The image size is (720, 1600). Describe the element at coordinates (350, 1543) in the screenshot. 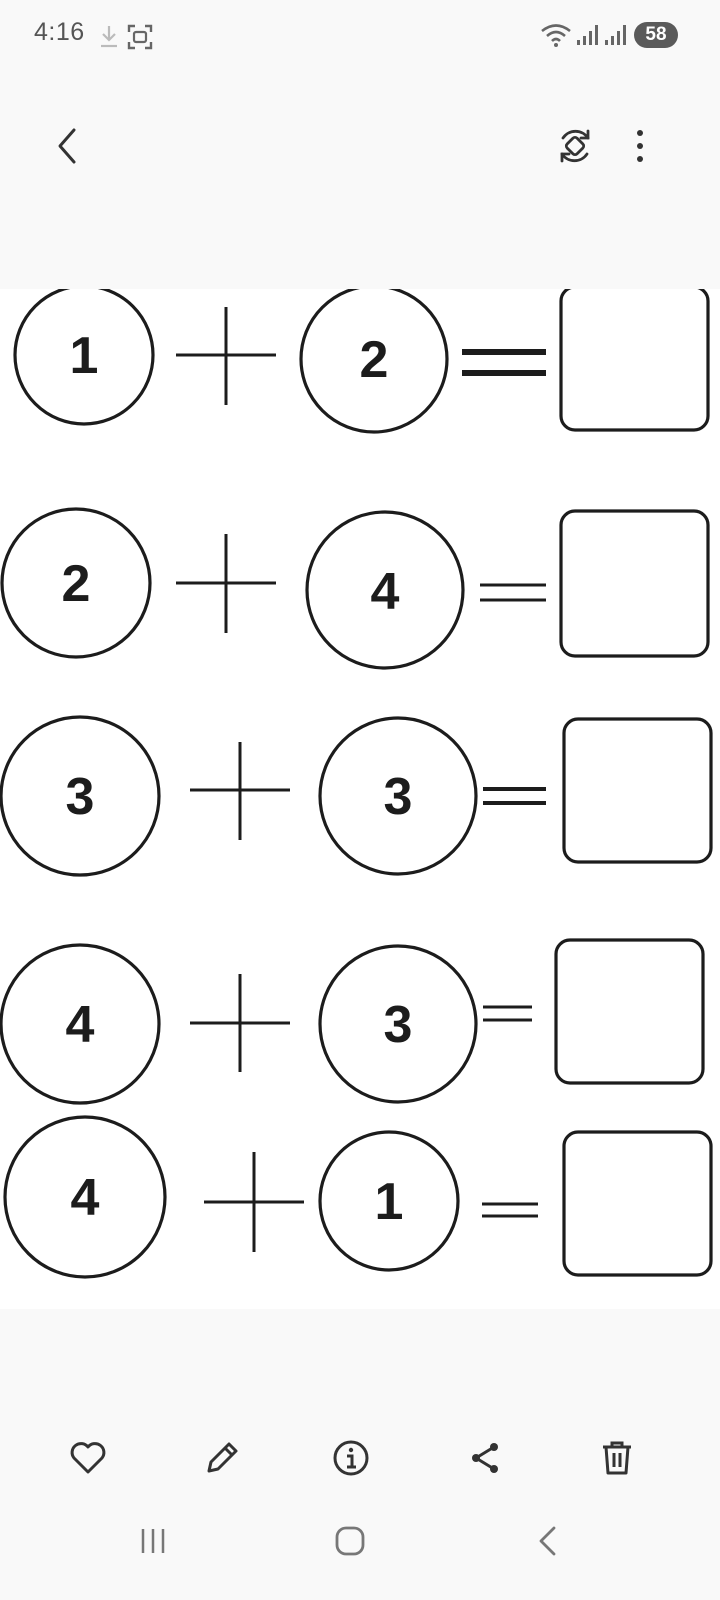

I see `home-icon` at that location.